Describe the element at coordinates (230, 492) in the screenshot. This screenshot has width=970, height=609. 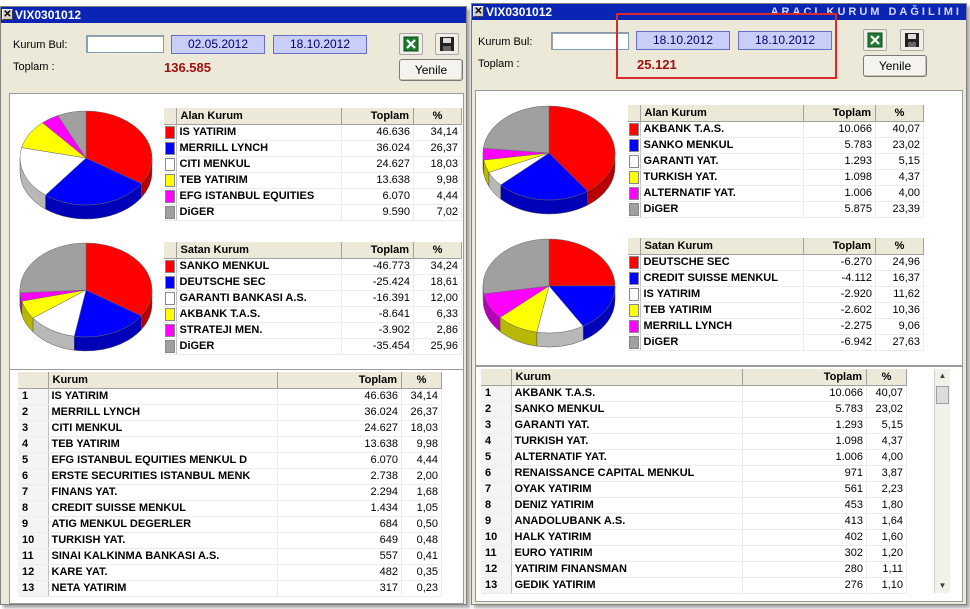
I see `table-row: 7 FINANS YAT. 2.294 1,68` at that location.